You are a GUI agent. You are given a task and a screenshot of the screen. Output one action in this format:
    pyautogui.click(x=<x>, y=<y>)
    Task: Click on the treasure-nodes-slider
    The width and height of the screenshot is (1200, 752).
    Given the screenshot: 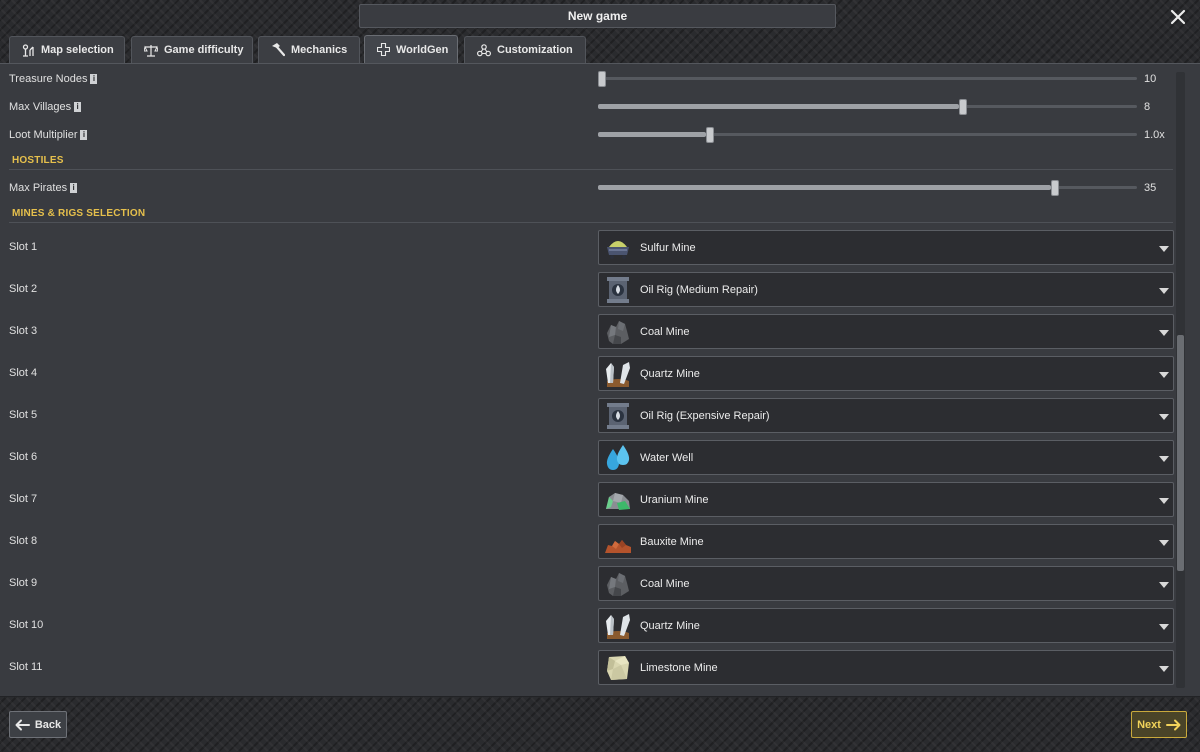 What is the action you would take?
    pyautogui.click(x=867, y=79)
    